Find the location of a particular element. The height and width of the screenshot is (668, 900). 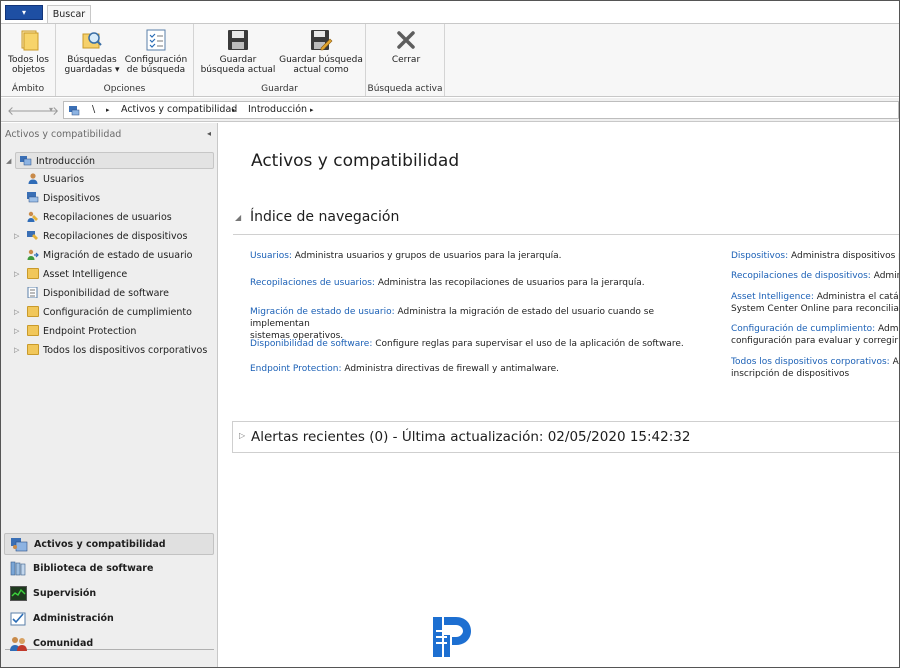

tree-item-todos-dispositivos-corporativos: Todos los dispositivos corporativos is located at coordinates (117, 350).